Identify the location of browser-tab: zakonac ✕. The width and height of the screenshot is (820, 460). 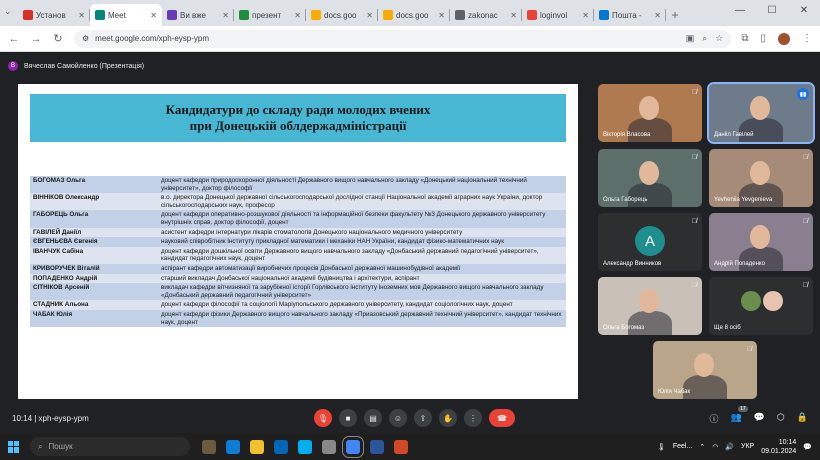
(486, 15).